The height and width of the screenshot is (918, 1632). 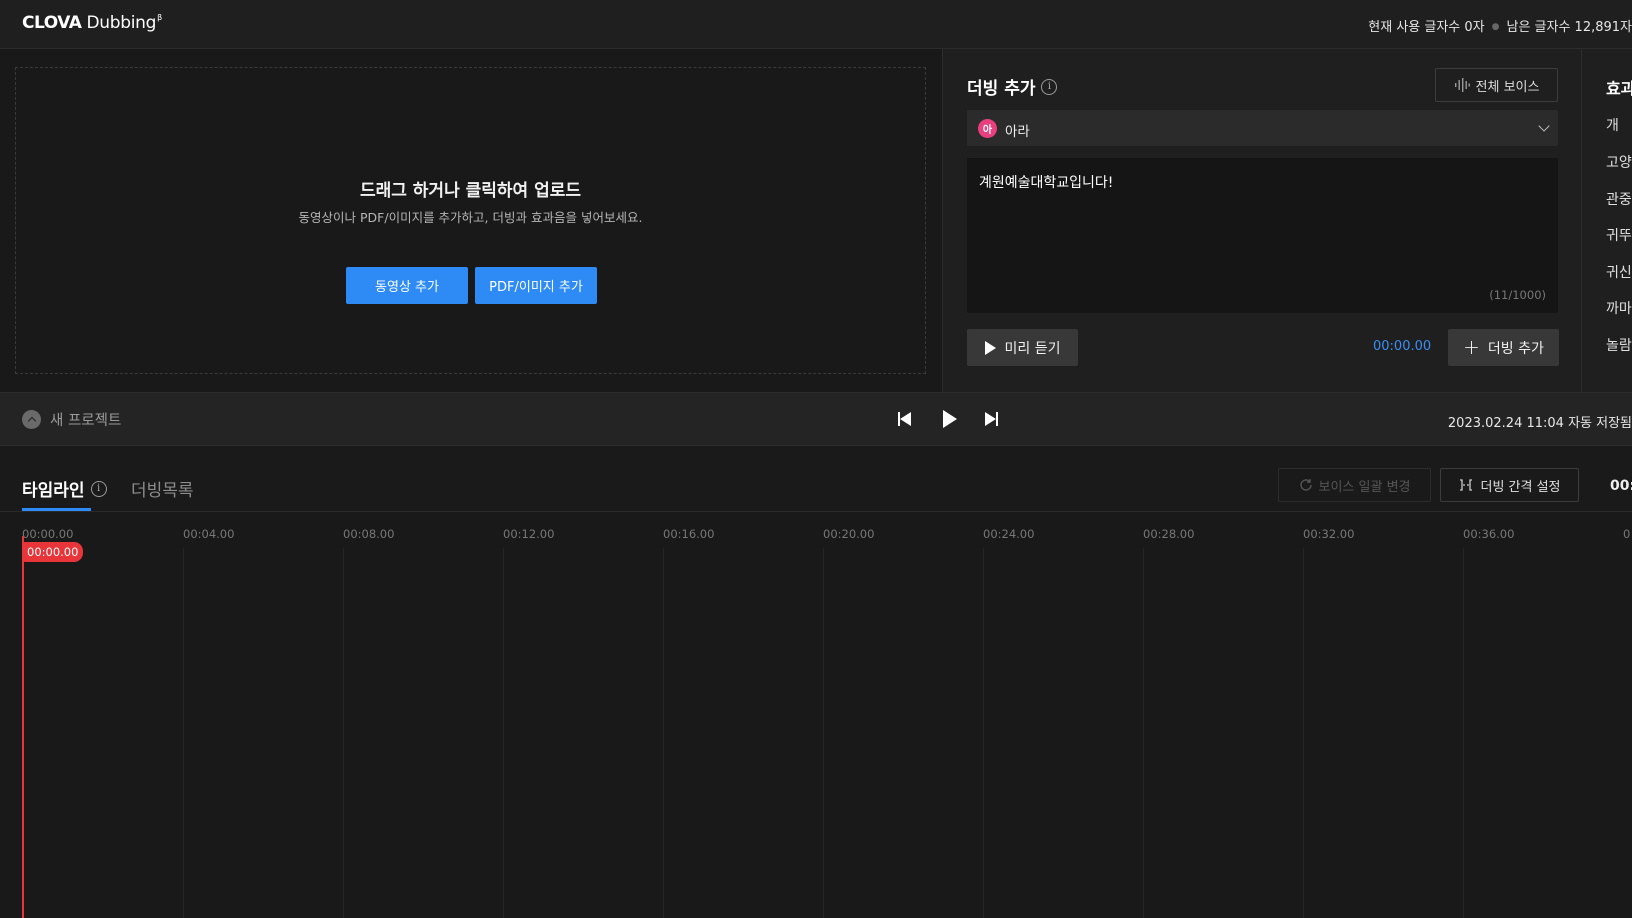 I want to click on tick-label: 00:16.00, so click(x=689, y=534).